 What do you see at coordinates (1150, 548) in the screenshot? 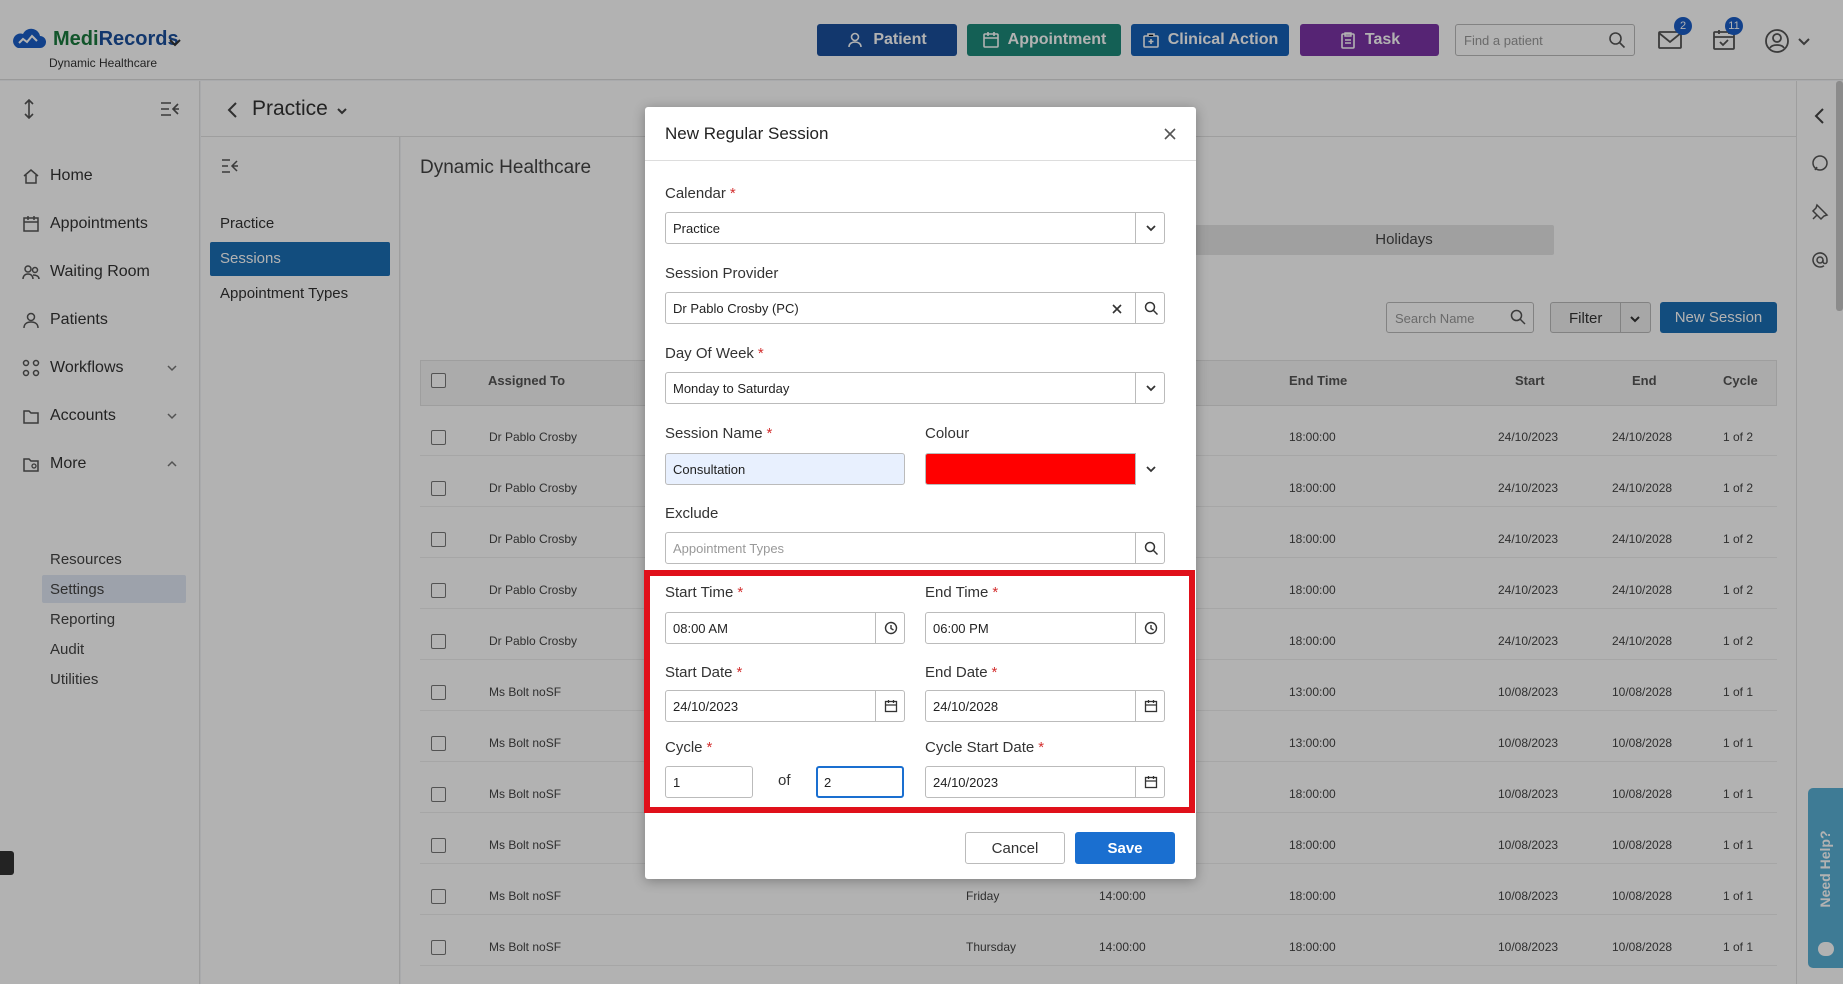
I see `exclude-search-icon` at bounding box center [1150, 548].